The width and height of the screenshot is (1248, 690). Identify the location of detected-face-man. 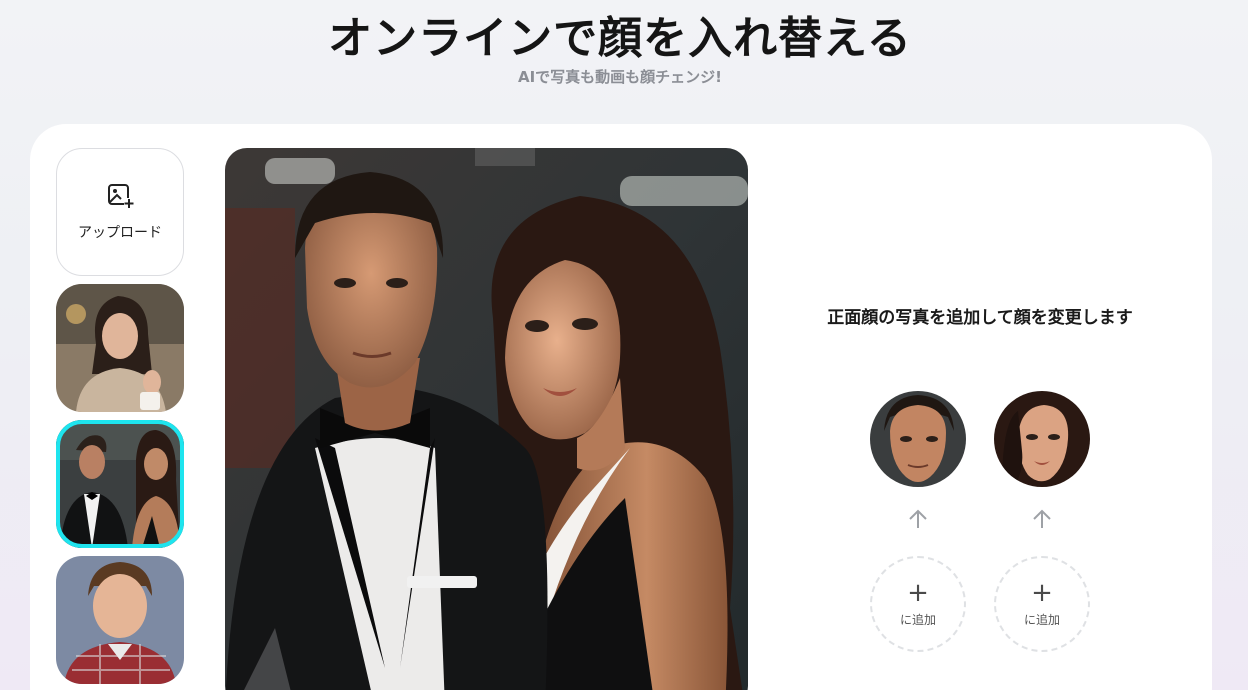
(918, 439).